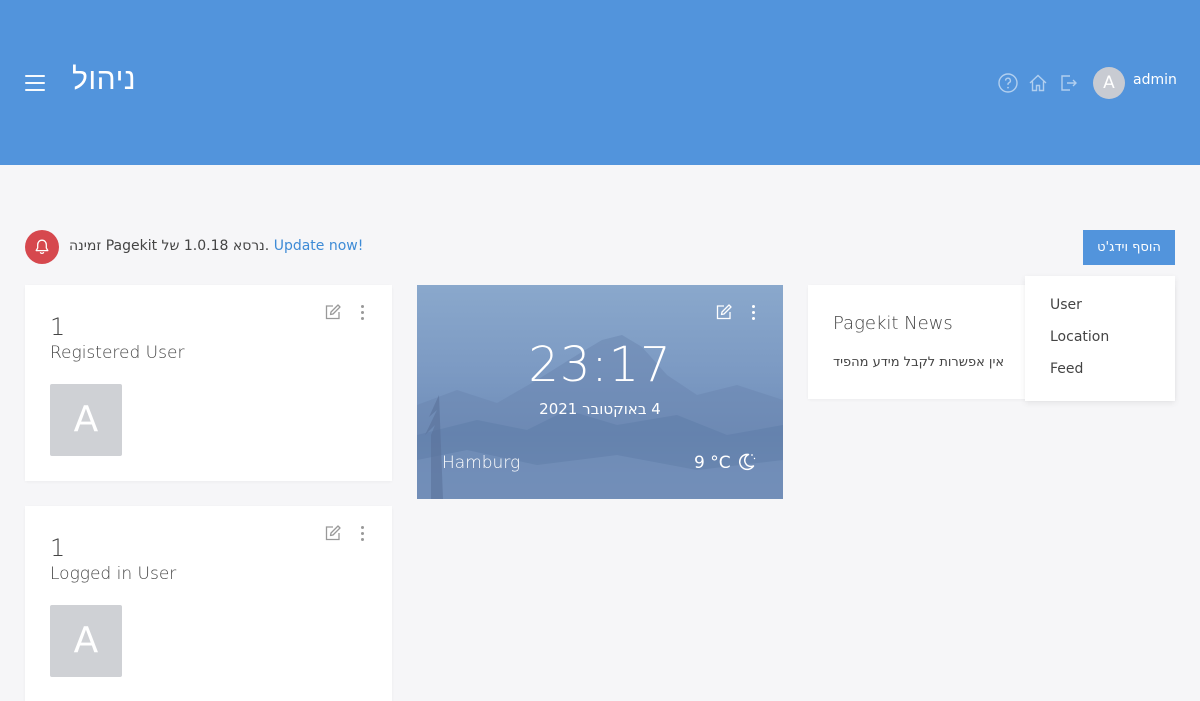 The width and height of the screenshot is (1200, 701). Describe the element at coordinates (600, 365) in the screenshot. I see `clock-time: 23:17` at that location.